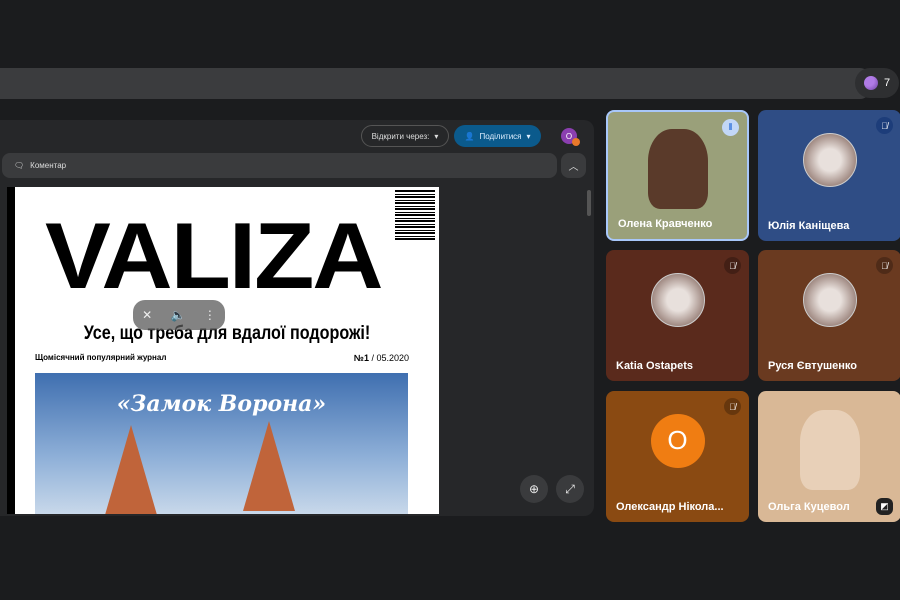  What do you see at coordinates (11, 350) in the screenshot?
I see `page-edge` at bounding box center [11, 350].